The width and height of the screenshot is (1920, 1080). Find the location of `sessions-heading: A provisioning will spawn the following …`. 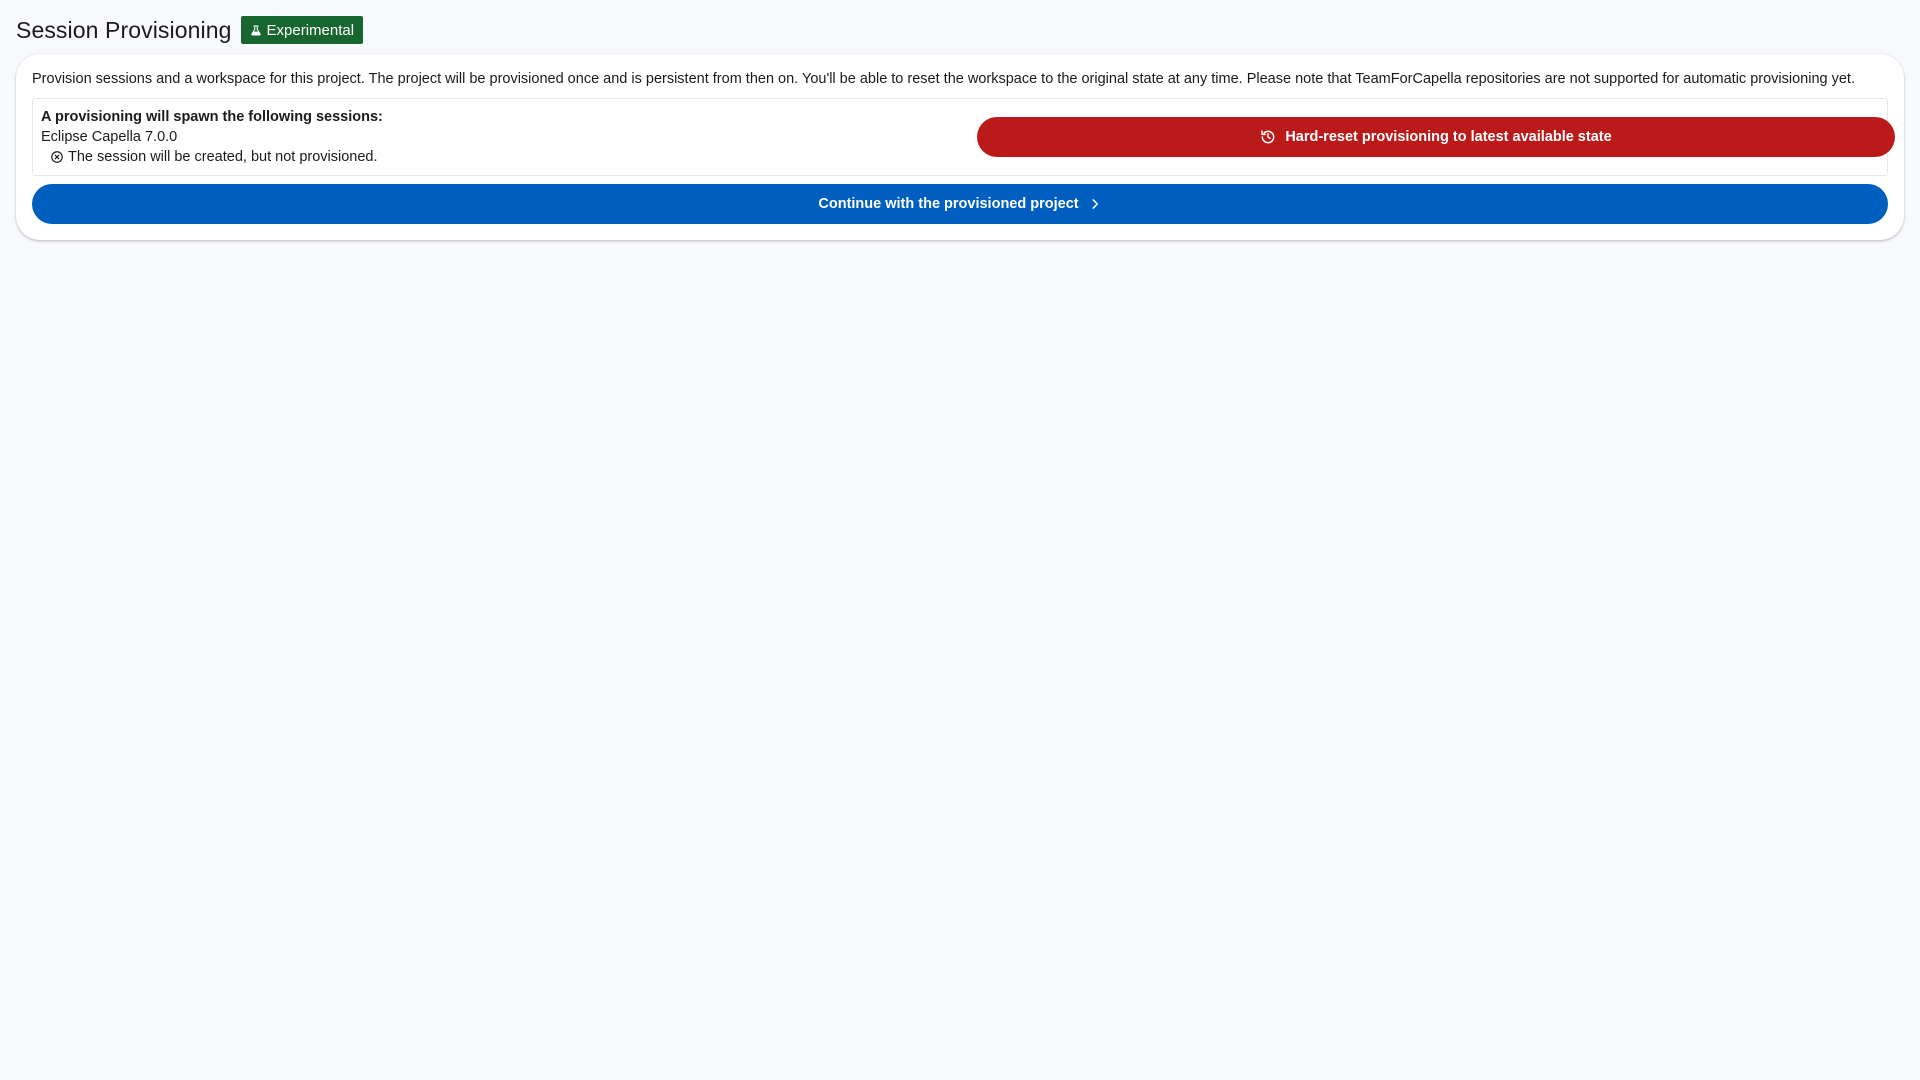

sessions-heading: A provisioning will spawn the following … is located at coordinates (212, 117).